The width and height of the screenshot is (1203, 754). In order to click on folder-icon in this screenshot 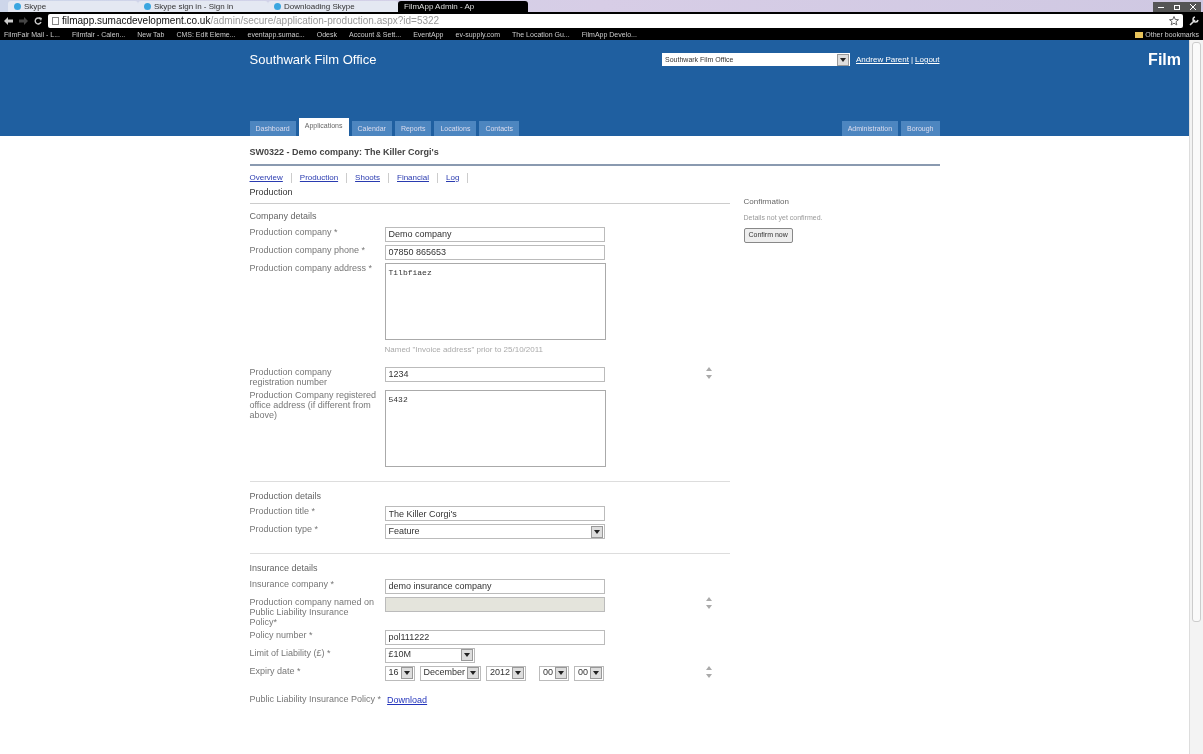, I will do `click(1139, 34)`.